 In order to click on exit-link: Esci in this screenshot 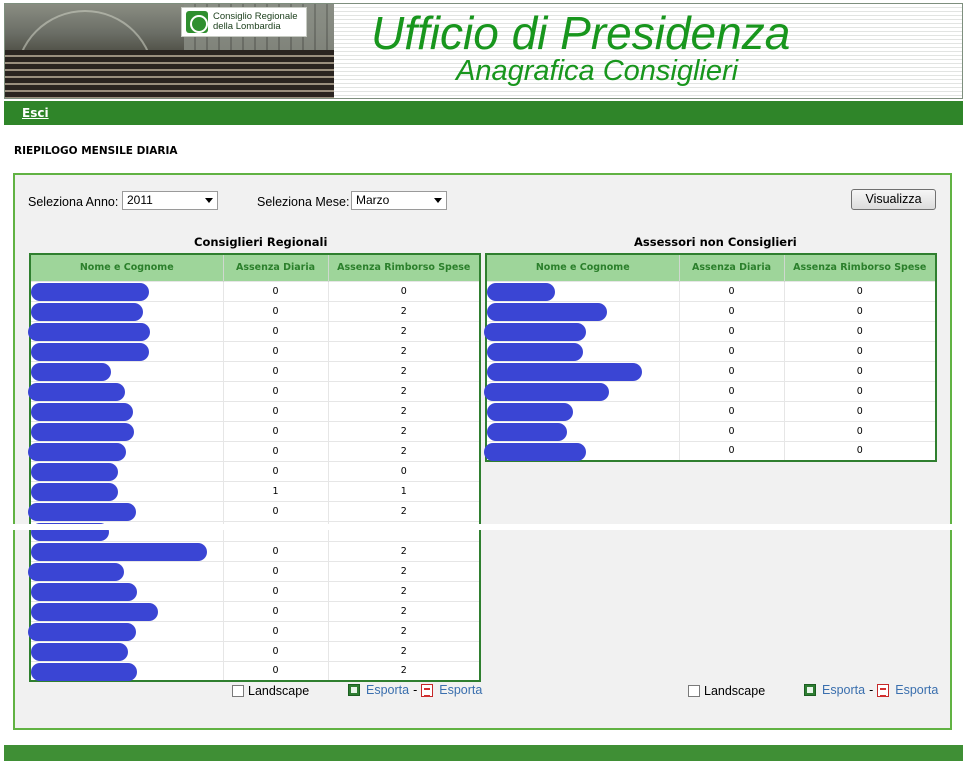, I will do `click(35, 113)`.